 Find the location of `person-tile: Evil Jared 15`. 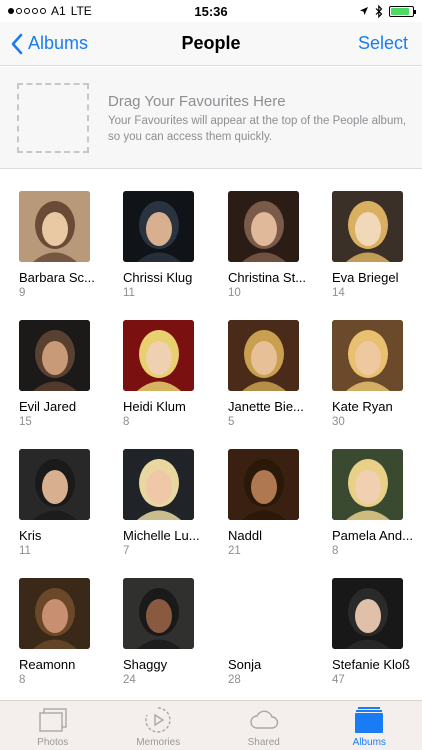

person-tile: Evil Jared 15 is located at coordinates (67, 374).